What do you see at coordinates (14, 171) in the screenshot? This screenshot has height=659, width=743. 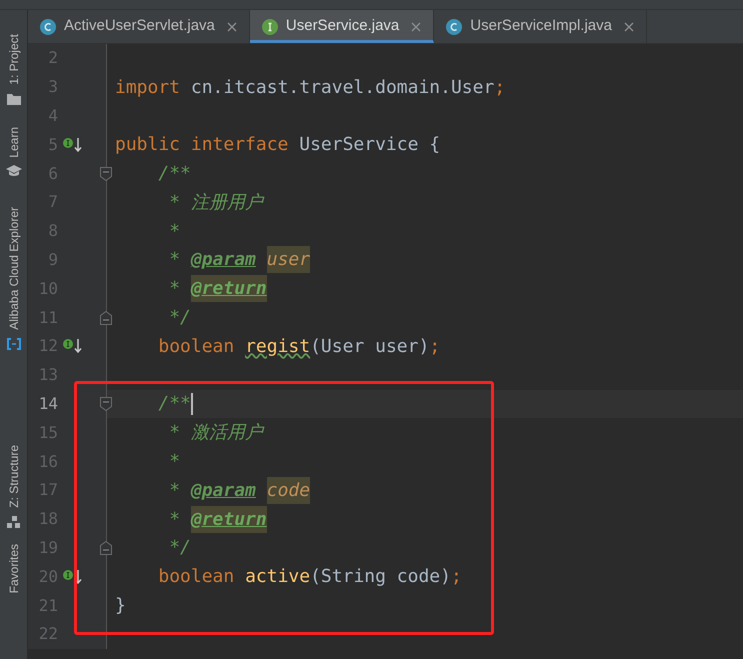 I see `graduation-cap-icon` at bounding box center [14, 171].